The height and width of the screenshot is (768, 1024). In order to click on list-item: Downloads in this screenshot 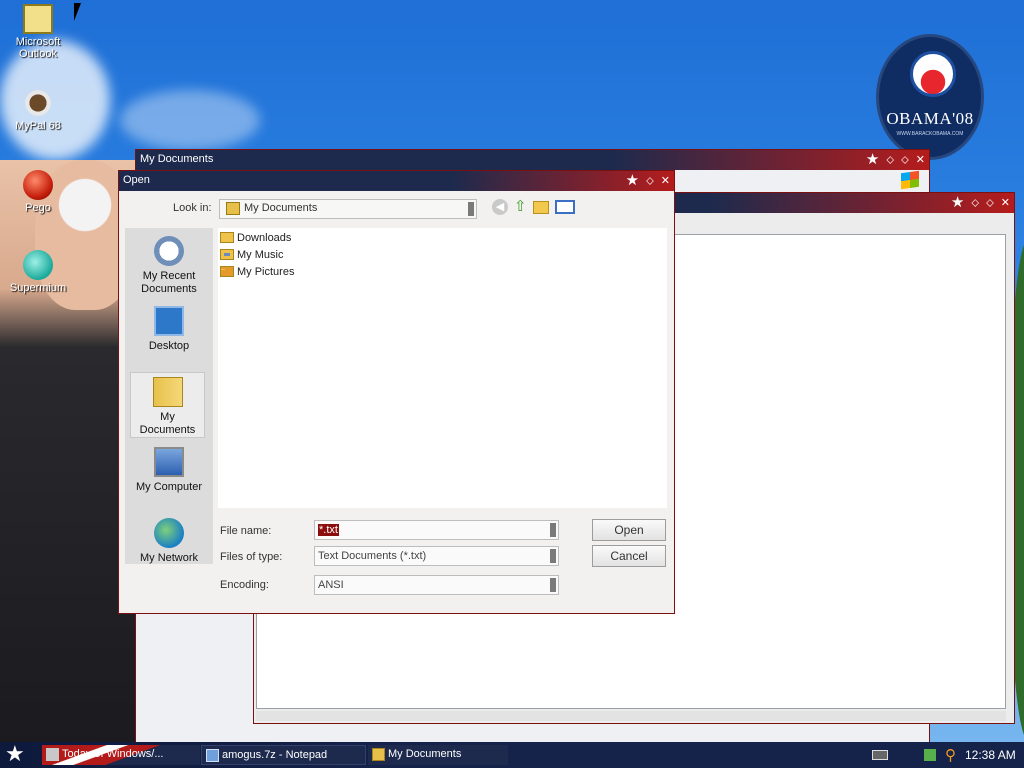, I will do `click(255, 237)`.